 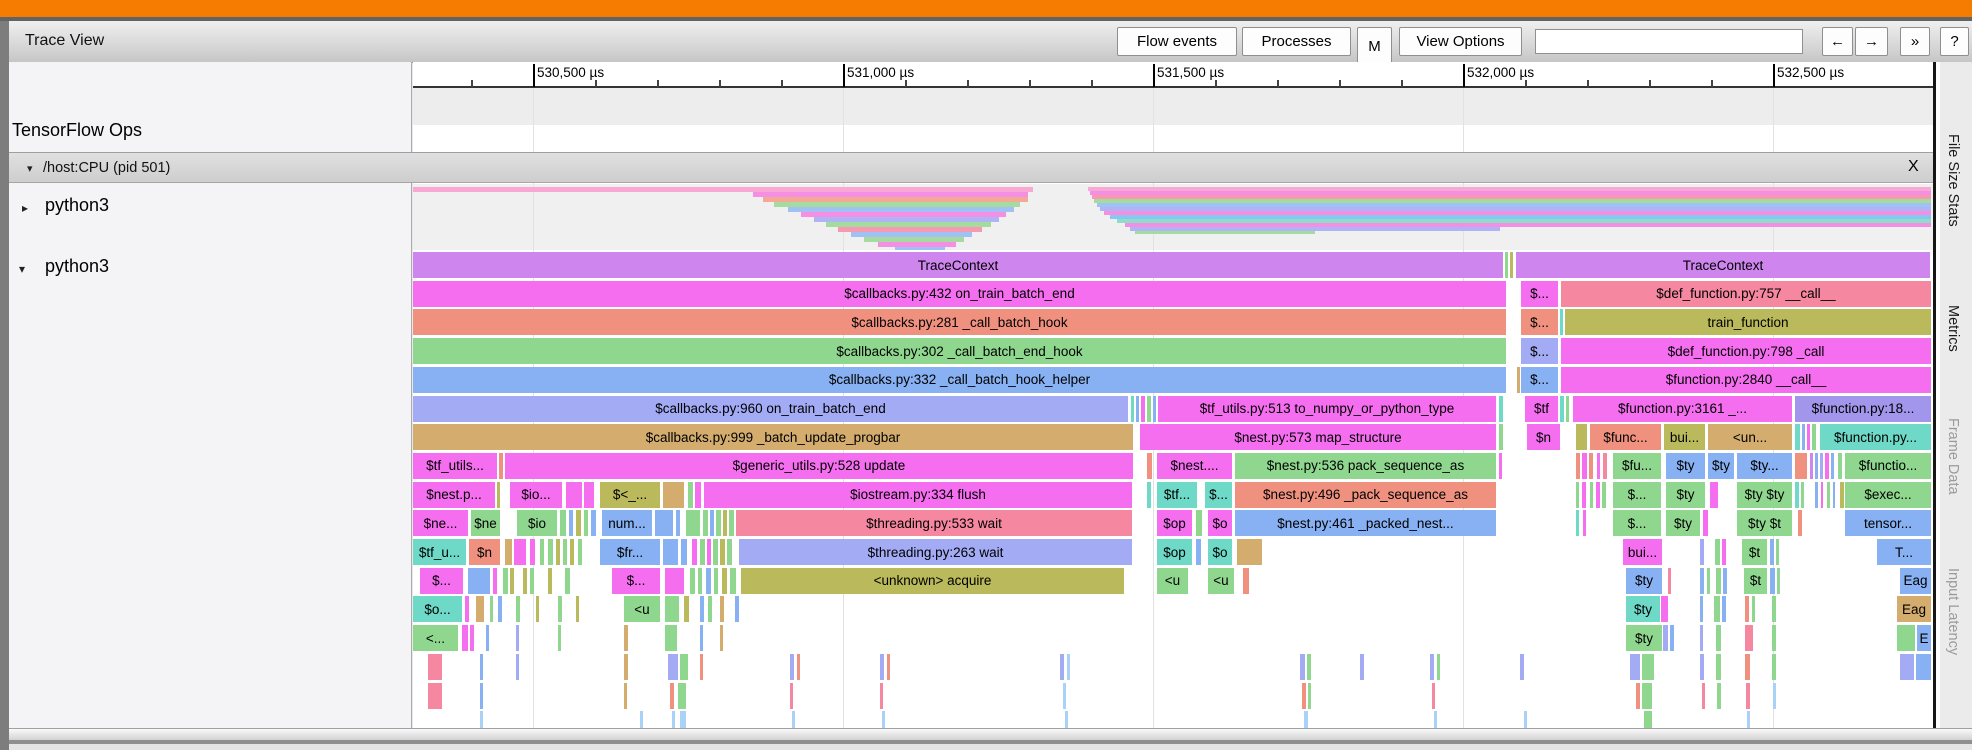 I want to click on flame-bar: $iostream.py:334 flush, so click(x=918, y=494).